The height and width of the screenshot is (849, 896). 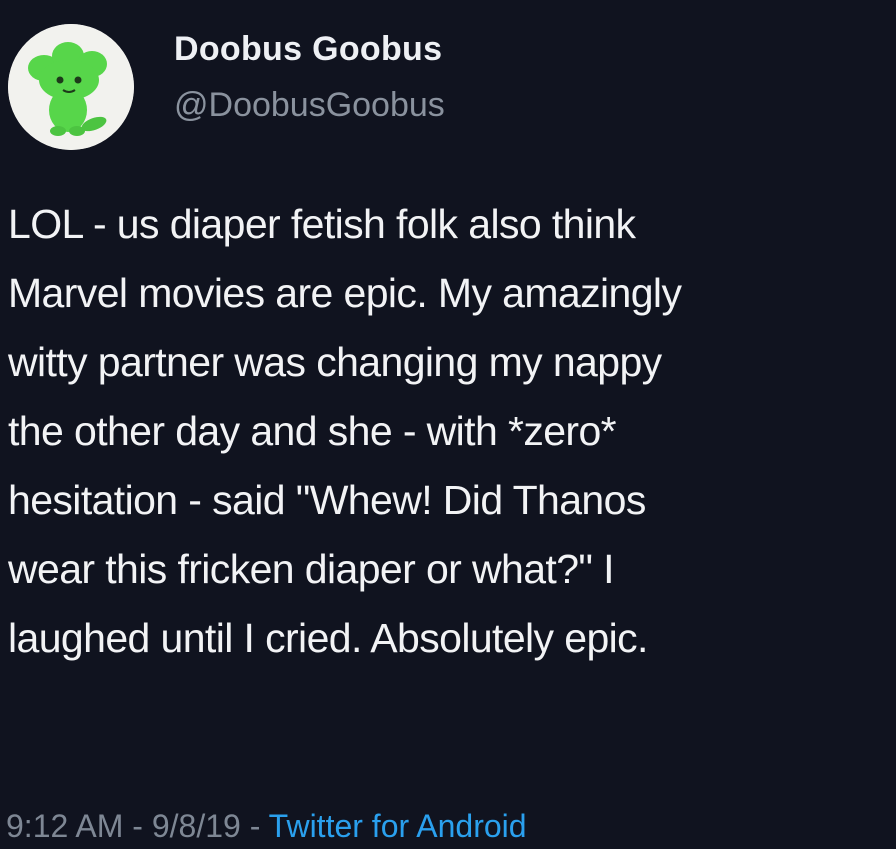 I want to click on user-handle: @DoobusGoobus, so click(x=309, y=105).